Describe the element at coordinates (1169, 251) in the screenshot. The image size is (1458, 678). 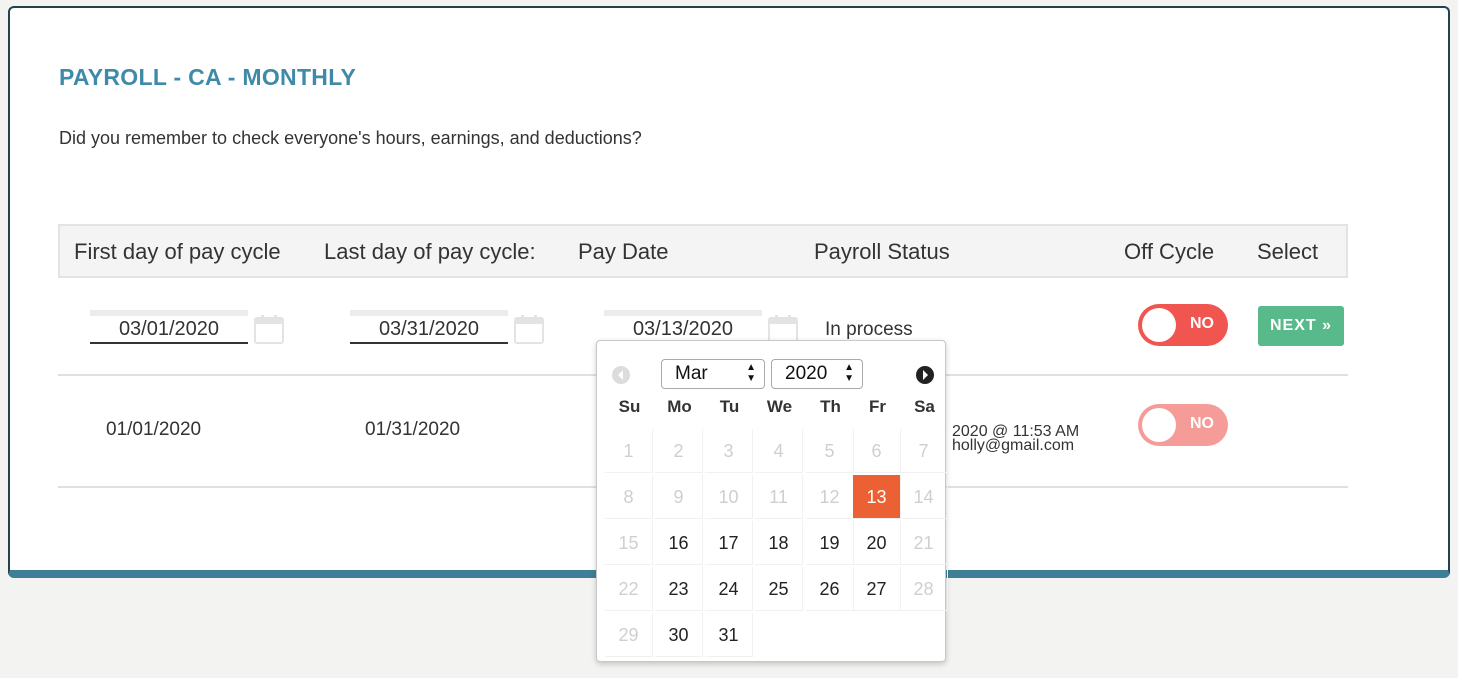
I see `header-off-cycle: Off Cycle` at that location.